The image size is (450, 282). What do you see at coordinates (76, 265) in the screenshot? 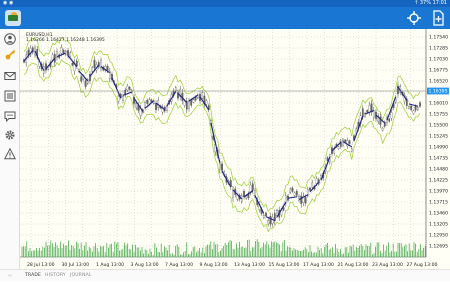
I see `x-tick-label: 30 Jul 13:00` at bounding box center [76, 265].